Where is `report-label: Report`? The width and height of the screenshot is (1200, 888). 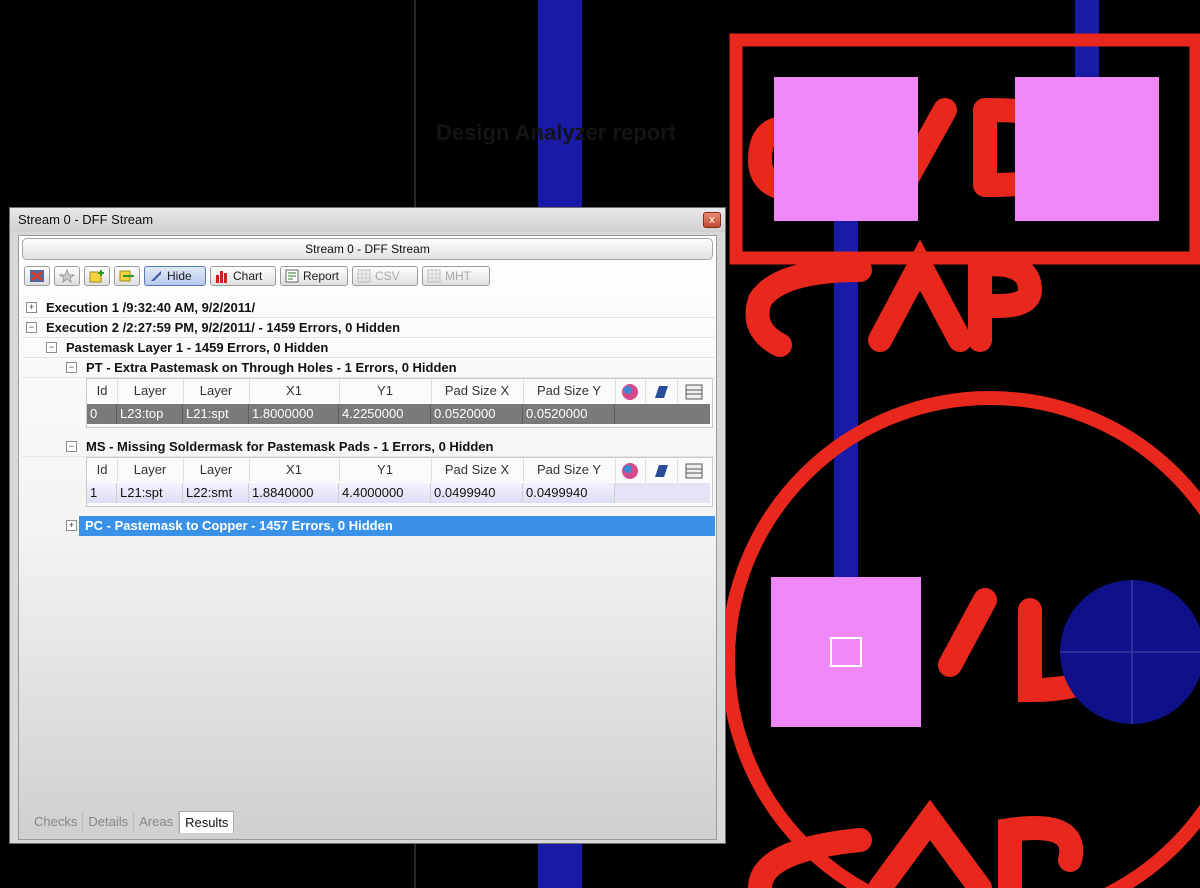
report-label: Report is located at coordinates (321, 276).